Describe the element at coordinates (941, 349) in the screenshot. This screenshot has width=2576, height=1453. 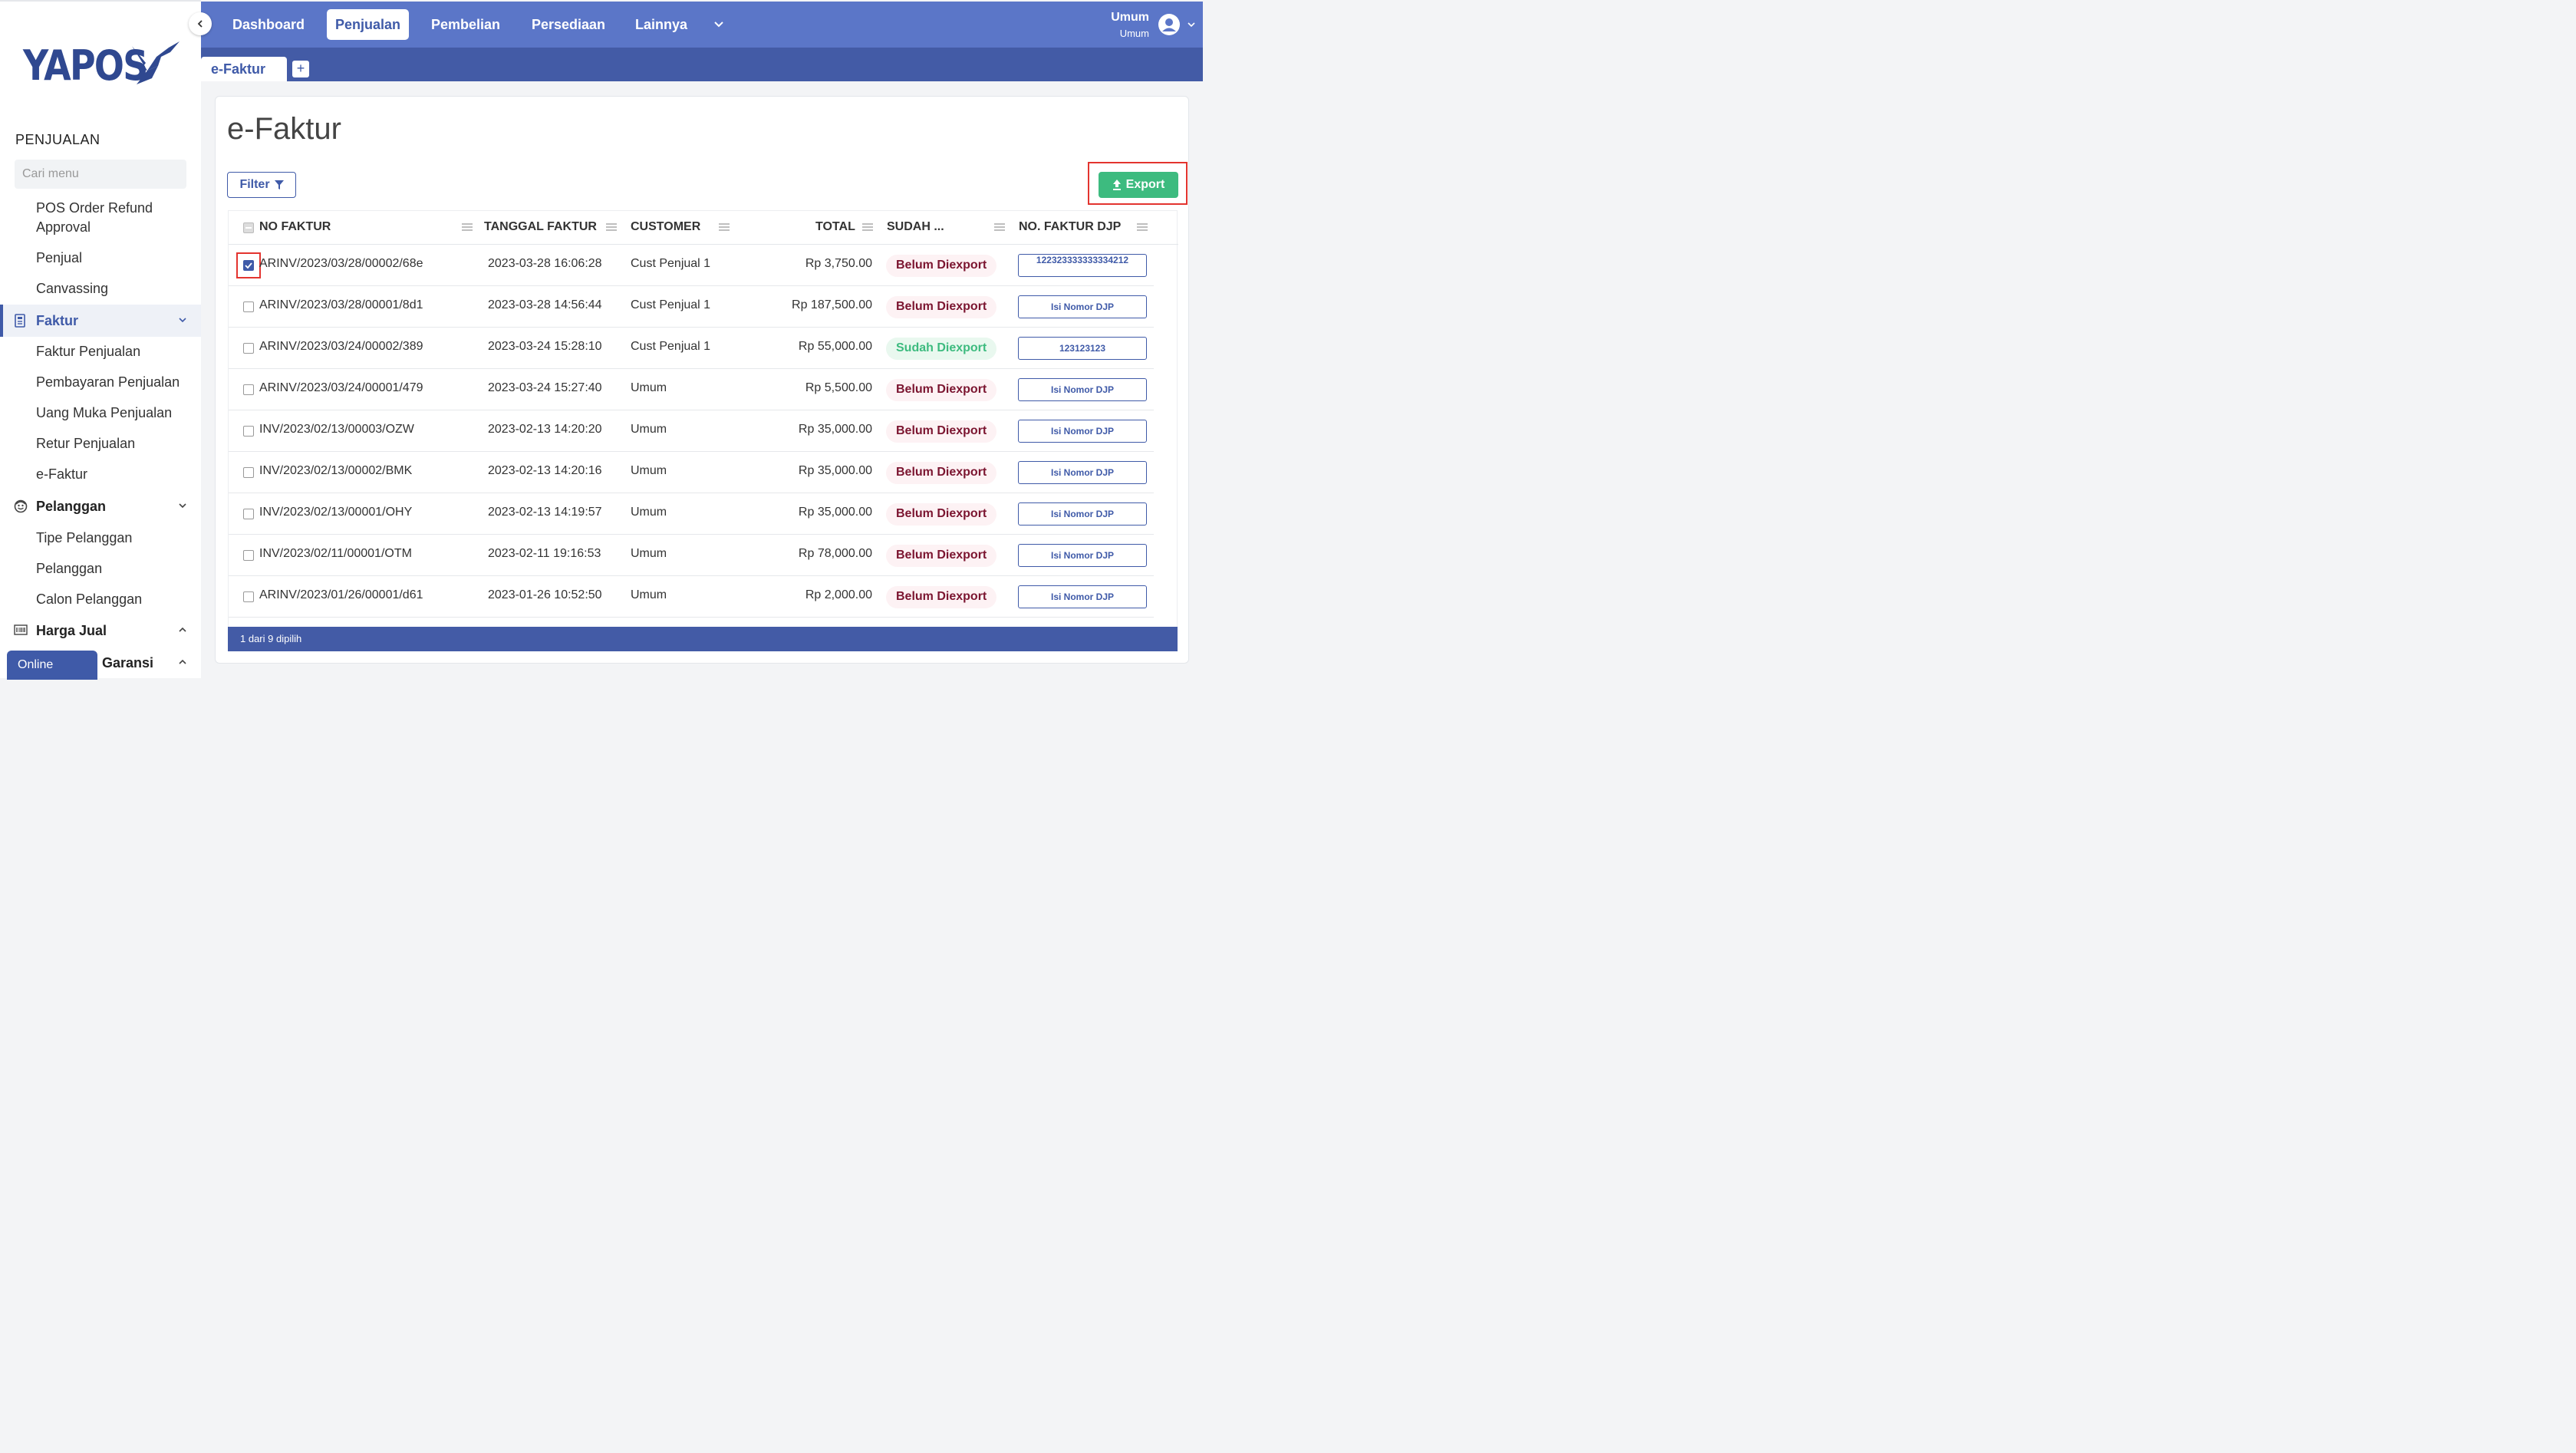
I see `status-badge: Sudah Diexport` at that location.